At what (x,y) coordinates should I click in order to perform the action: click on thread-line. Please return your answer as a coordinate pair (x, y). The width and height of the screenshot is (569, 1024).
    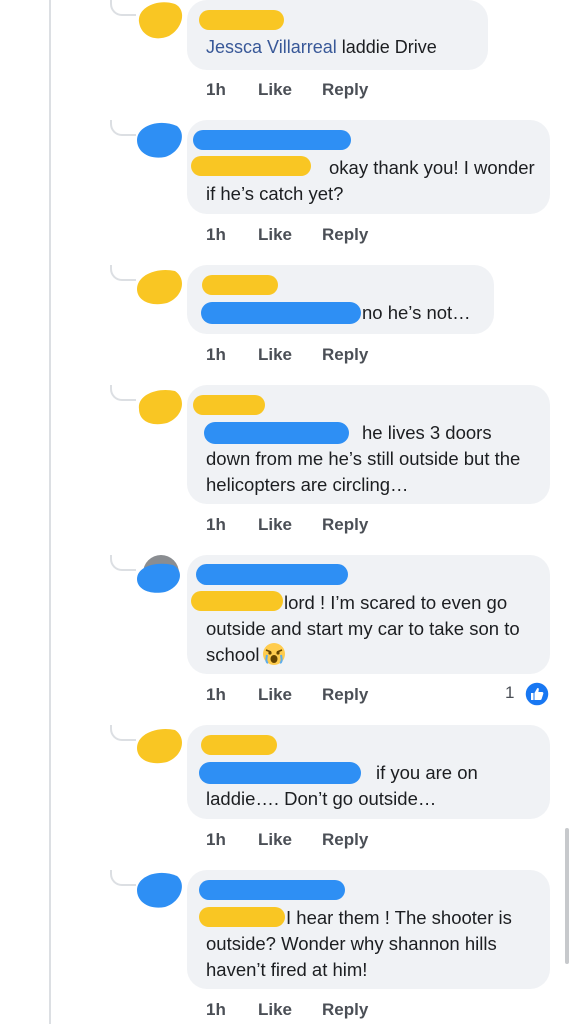
    Looking at the image, I should click on (50, 512).